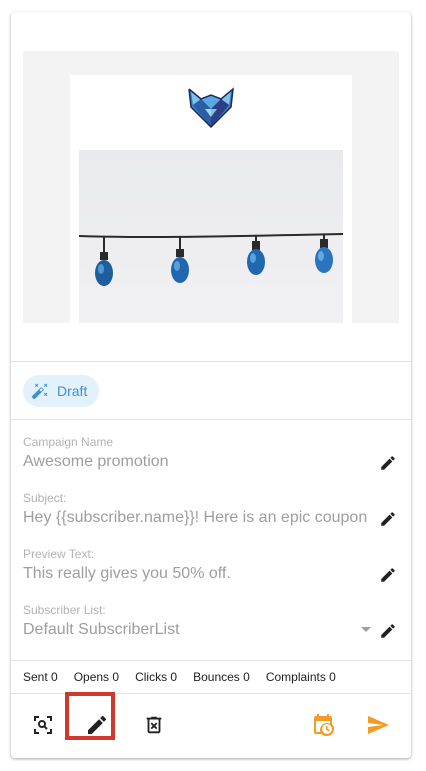 Image resolution: width=426 pixels, height=771 pixels. I want to click on schedule-button, so click(323, 725).